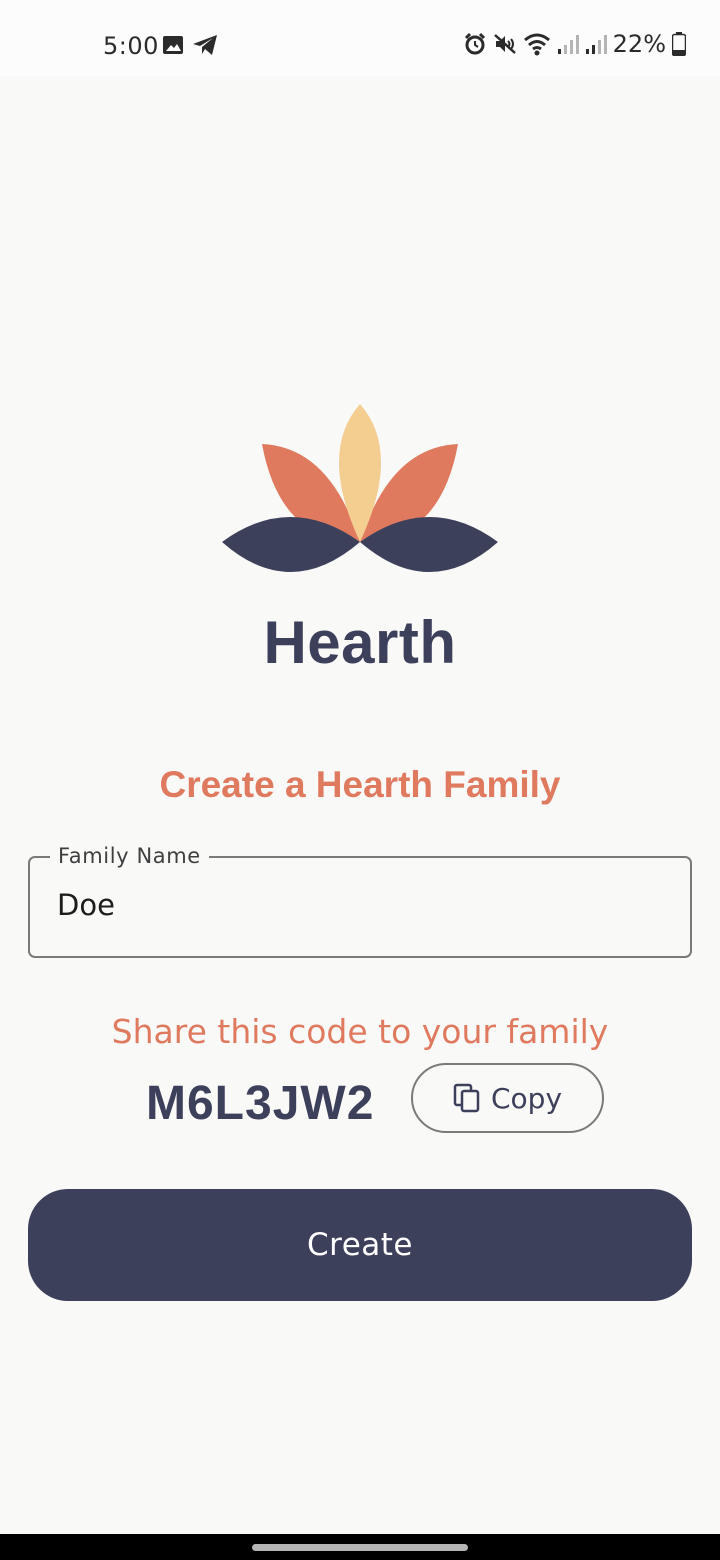  Describe the element at coordinates (360, 642) in the screenshot. I see `brand-name: Hearth` at that location.